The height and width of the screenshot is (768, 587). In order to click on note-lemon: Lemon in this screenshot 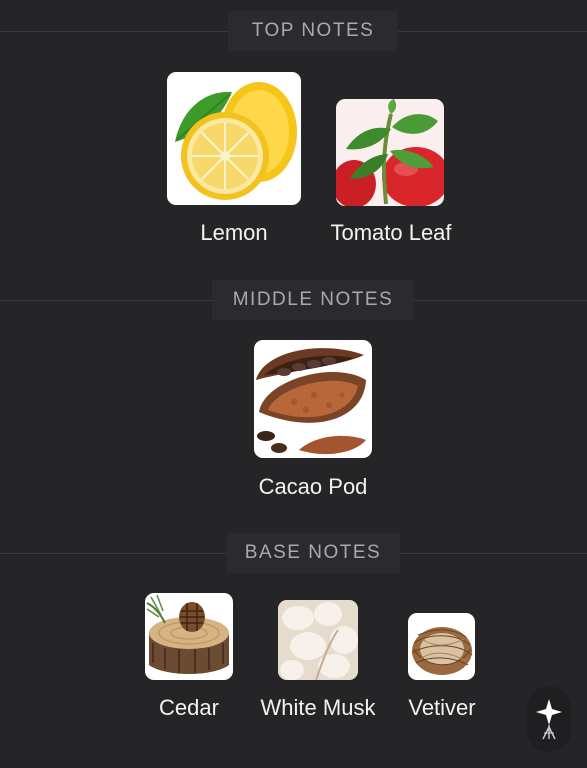, I will do `click(234, 162)`.